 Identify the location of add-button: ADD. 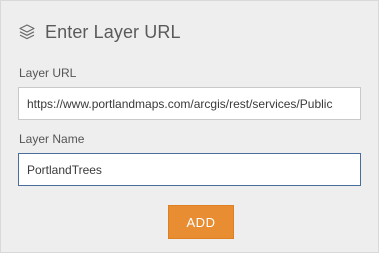
(201, 222).